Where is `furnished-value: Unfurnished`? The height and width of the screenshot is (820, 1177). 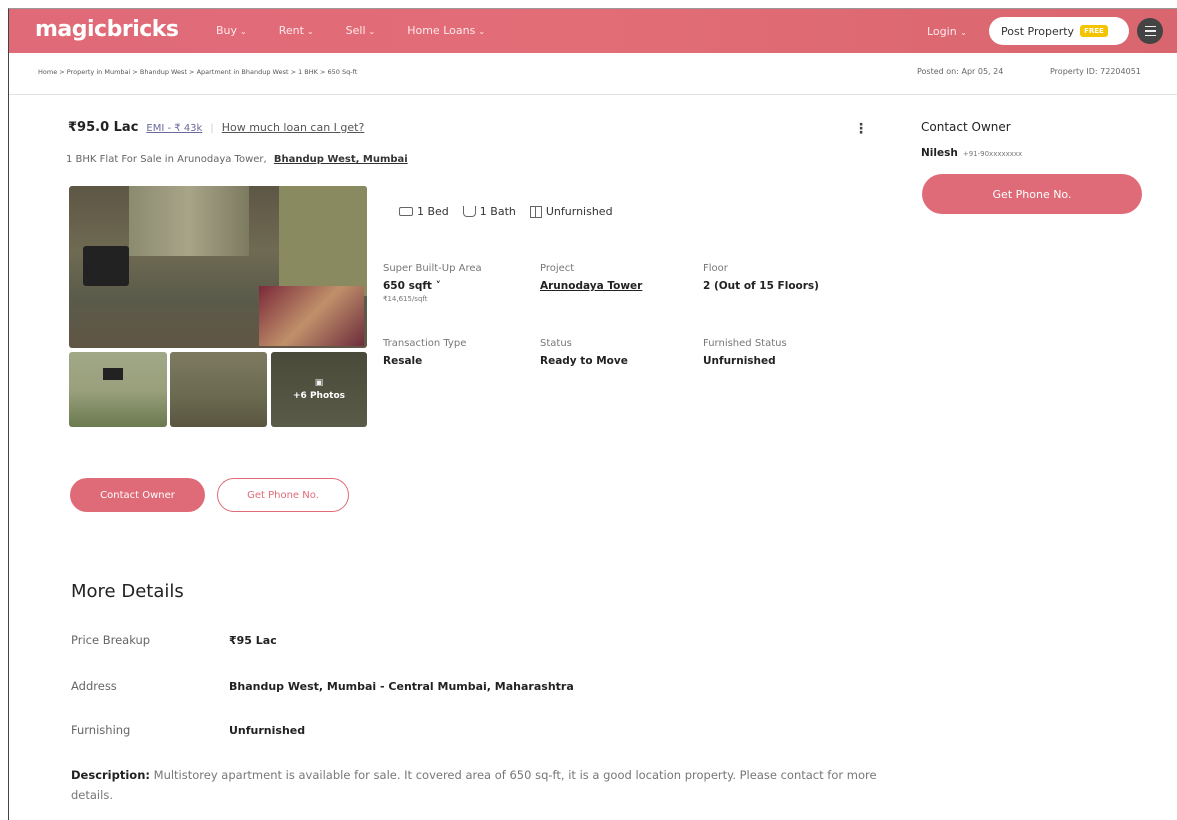
furnished-value: Unfurnished is located at coordinates (739, 361).